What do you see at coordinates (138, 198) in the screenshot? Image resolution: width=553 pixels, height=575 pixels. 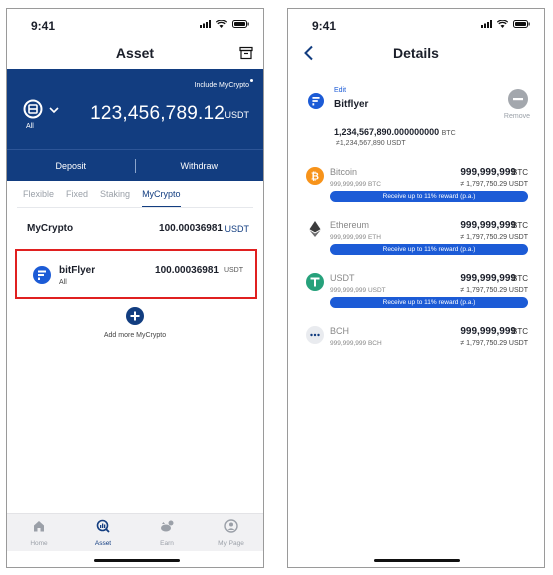 I see `asset-tabs: Flexible Fixed Staking MyCrypto` at bounding box center [138, 198].